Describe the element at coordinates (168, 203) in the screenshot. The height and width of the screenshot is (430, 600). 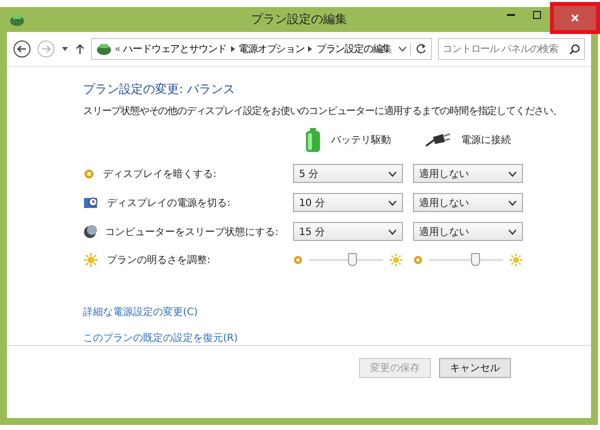
I see `setting-label: ディスプレイの電源を切る:` at that location.